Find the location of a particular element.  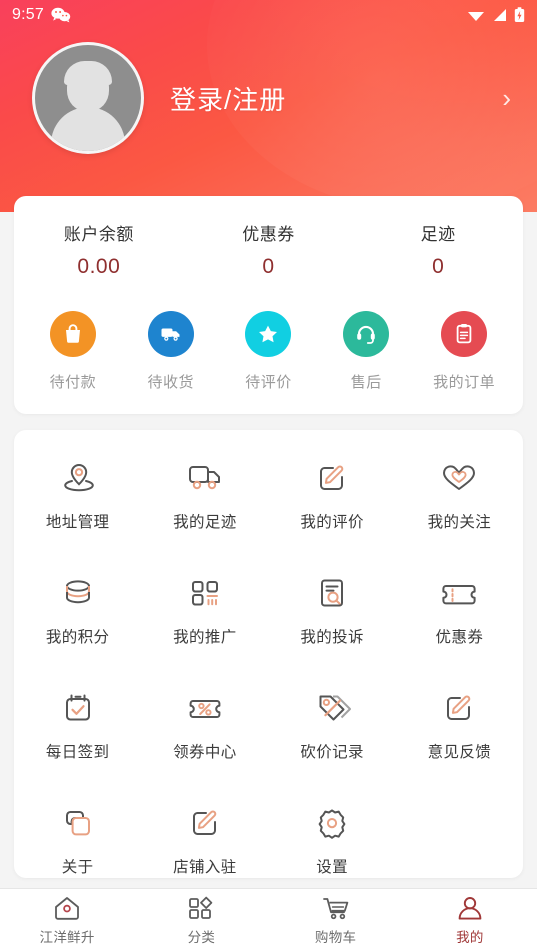

order-status-label: 待收货 is located at coordinates (170, 382).